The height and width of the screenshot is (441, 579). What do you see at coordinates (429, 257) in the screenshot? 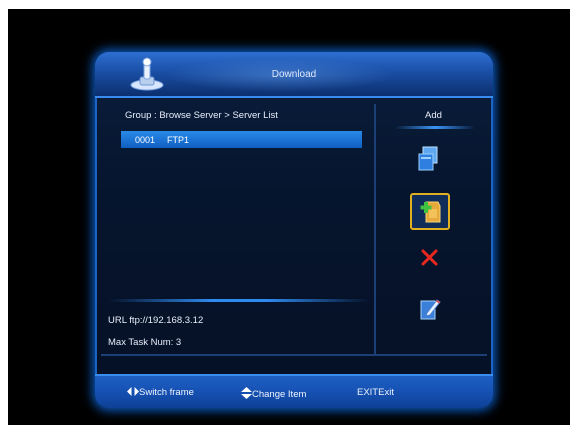
I see `delete-icon` at bounding box center [429, 257].